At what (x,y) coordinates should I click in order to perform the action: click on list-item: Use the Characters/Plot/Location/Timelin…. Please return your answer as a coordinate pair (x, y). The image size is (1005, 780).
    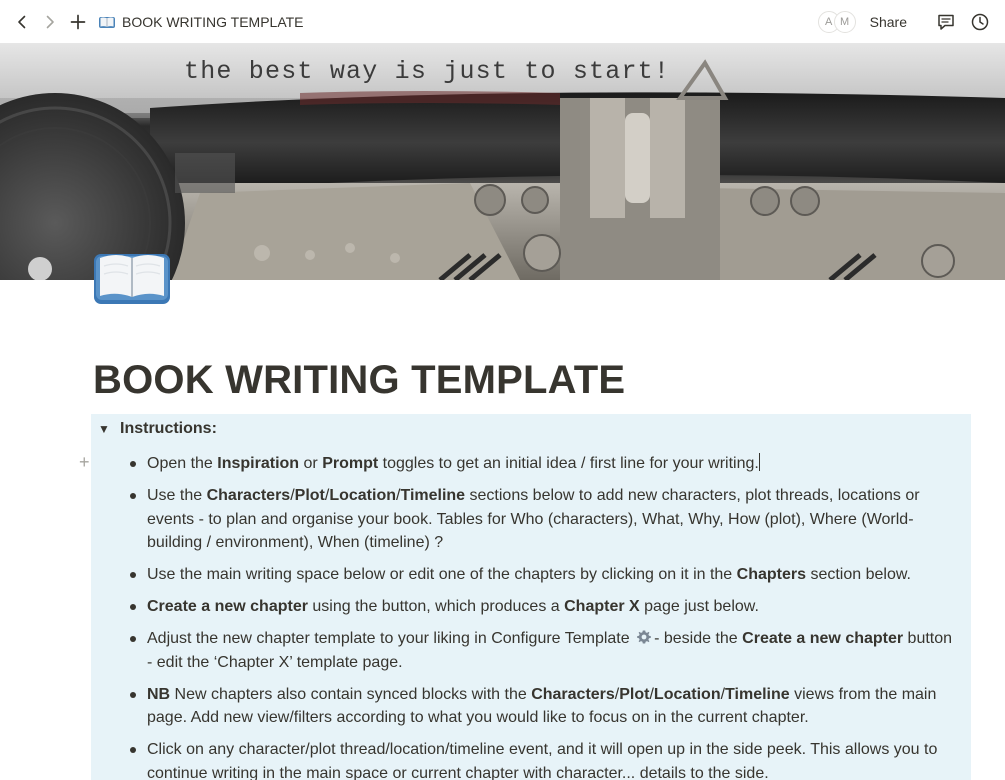
    Looking at the image, I should click on (526, 519).